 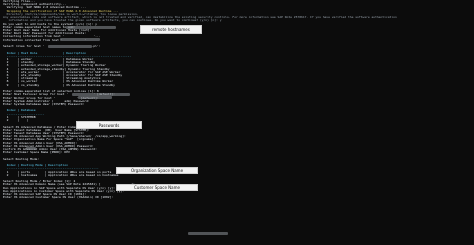 I want to click on callout-passwords: Passwords, so click(x=109, y=125).